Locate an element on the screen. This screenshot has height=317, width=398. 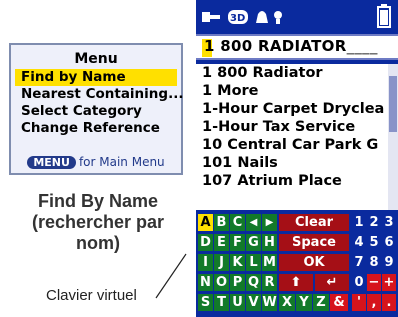
menu-title: Menu is located at coordinates (96, 59).